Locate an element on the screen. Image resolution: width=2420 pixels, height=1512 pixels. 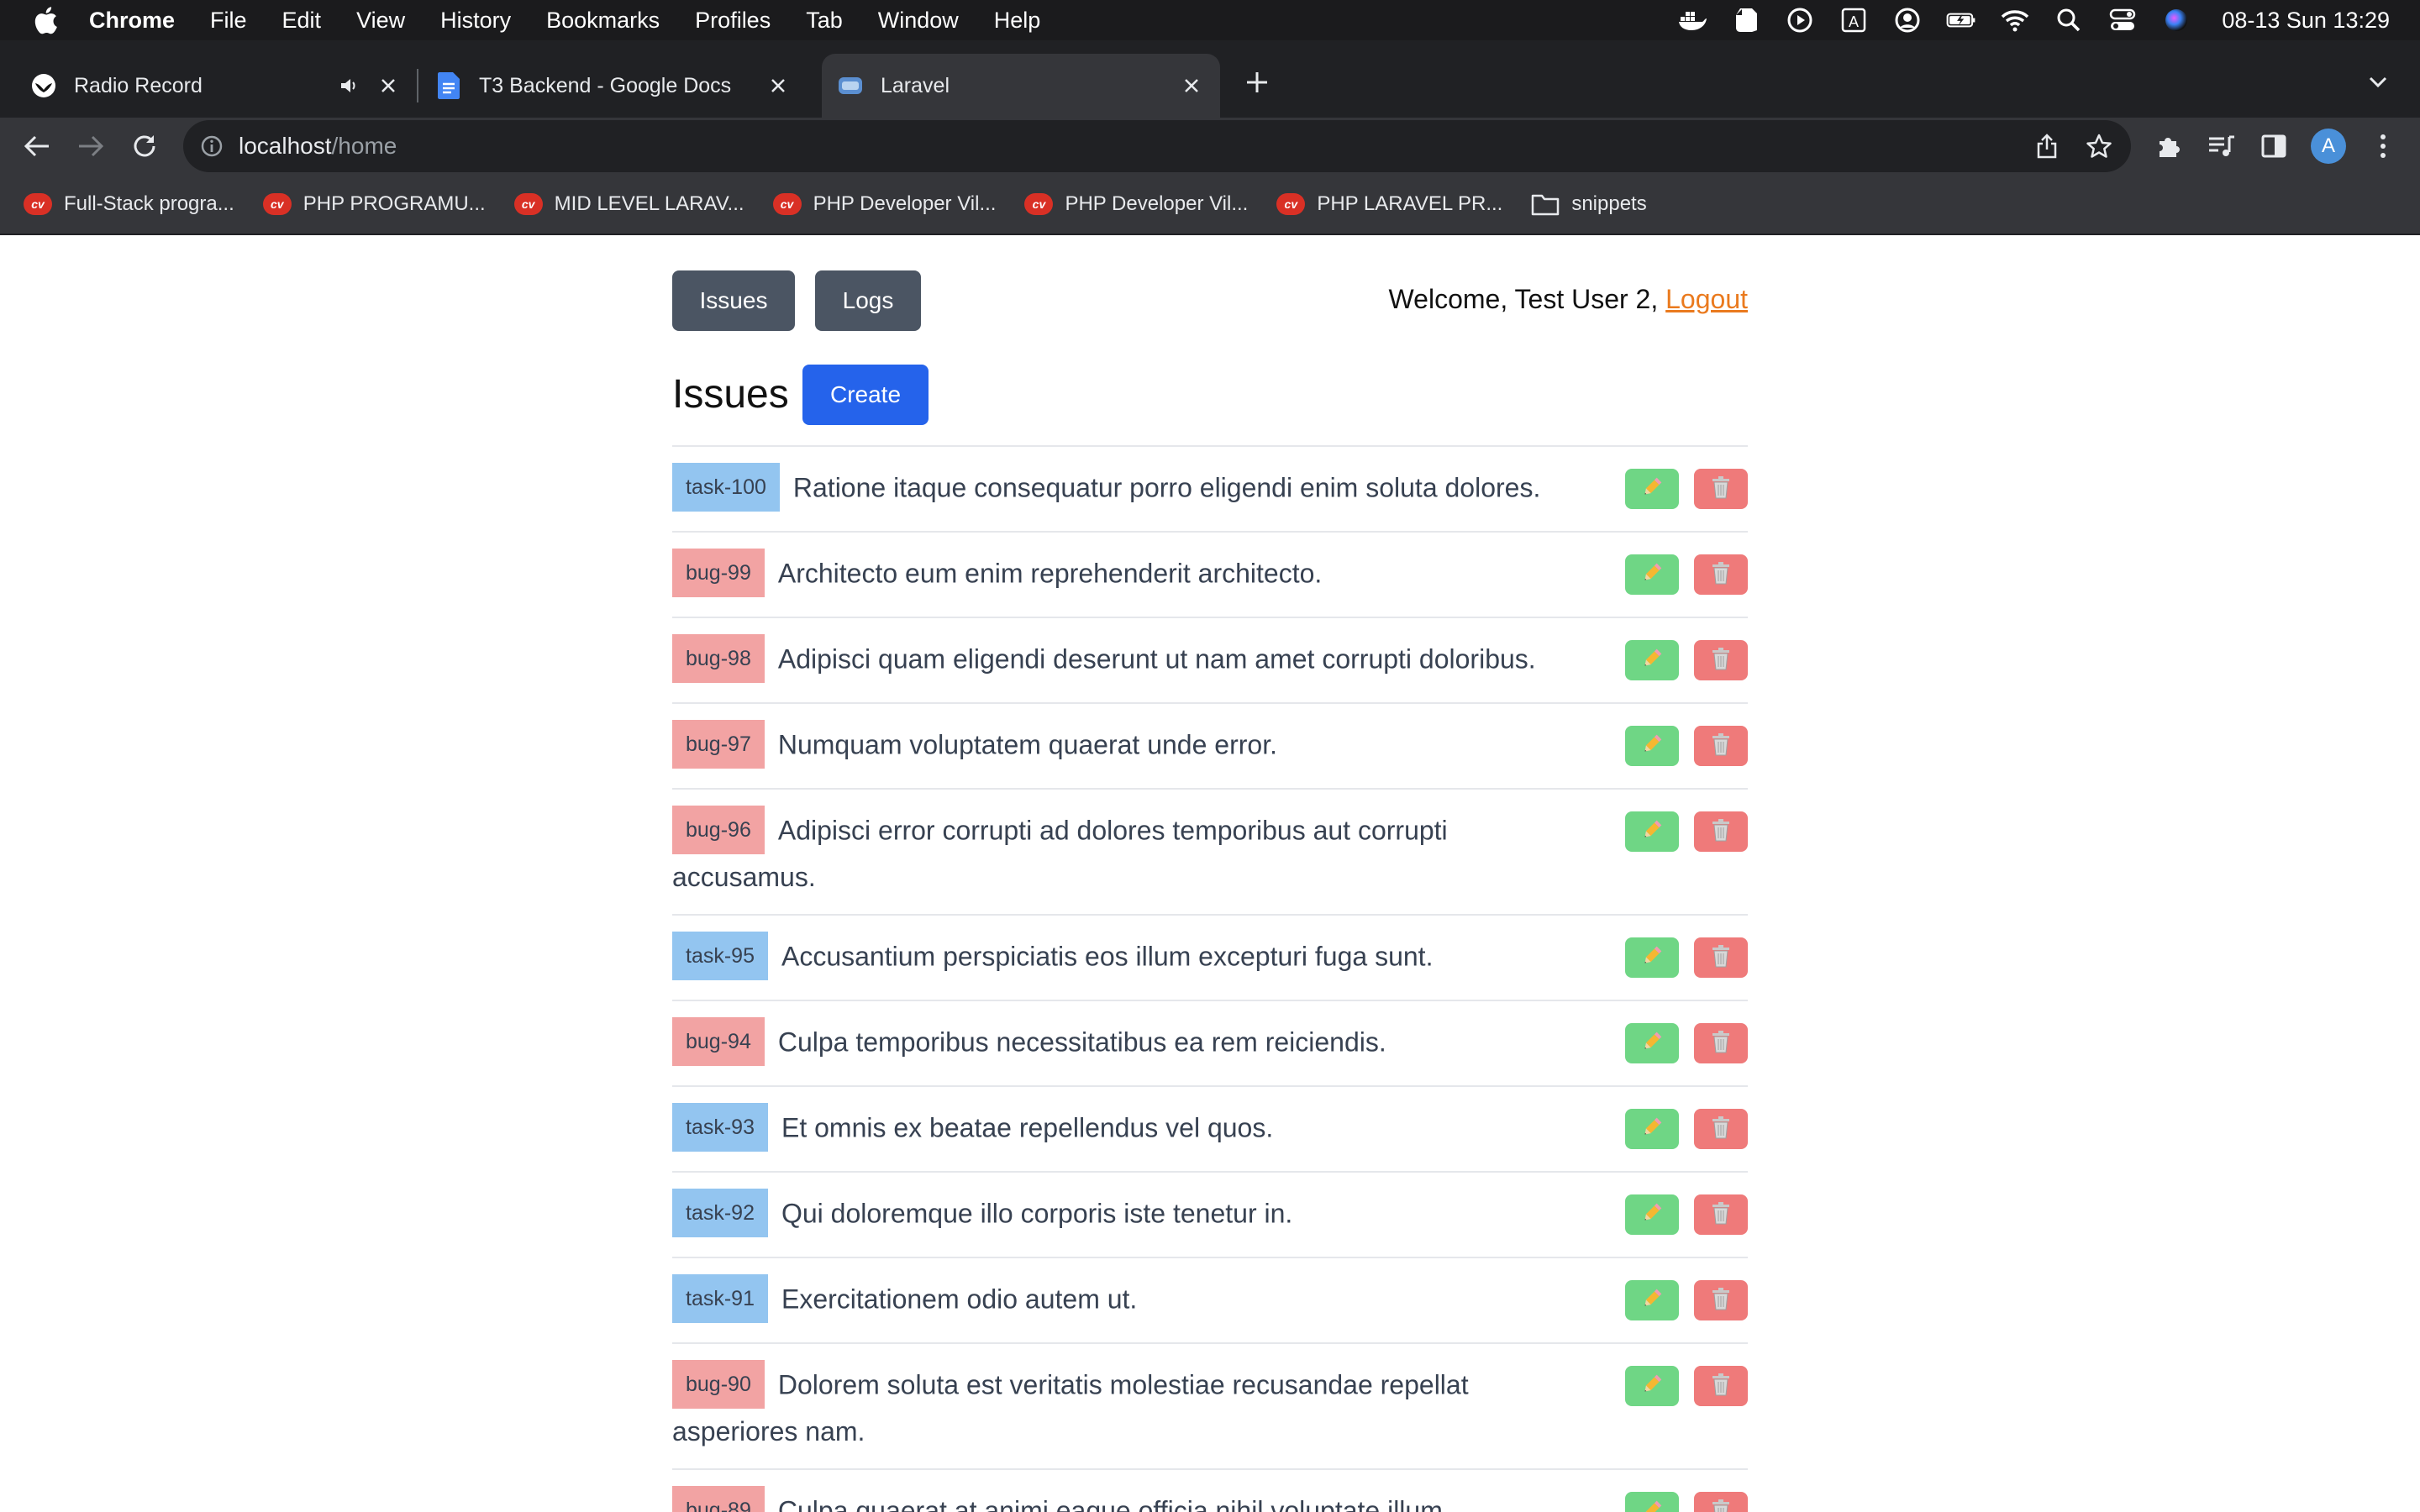
spotlight-search-icon is located at coordinates (2069, 20).